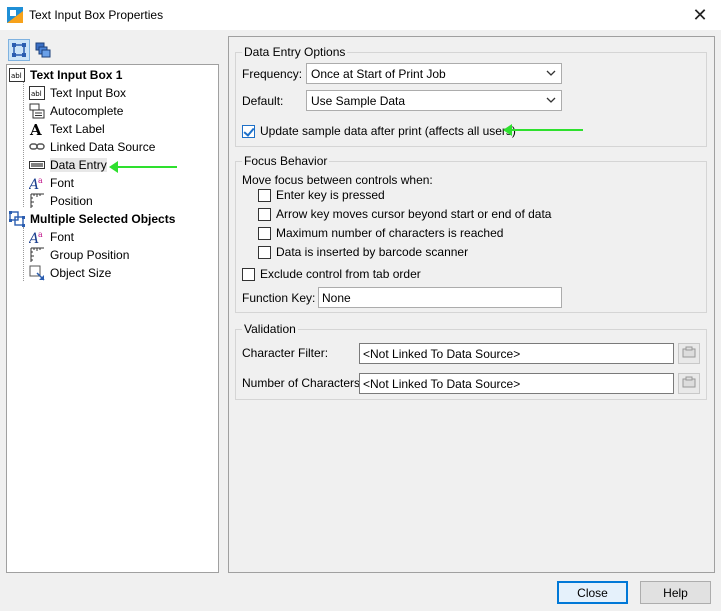  I want to click on text-label-icon: A, so click(37, 129).